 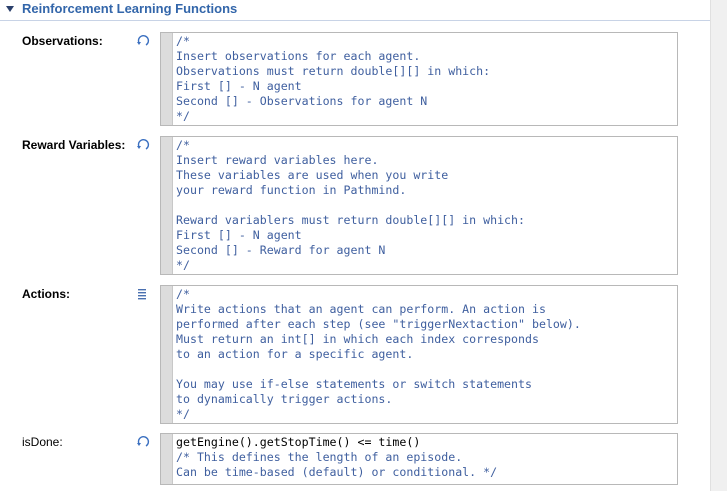 What do you see at coordinates (312, 175) in the screenshot?
I see `code-line: These variables are used when you write` at bounding box center [312, 175].